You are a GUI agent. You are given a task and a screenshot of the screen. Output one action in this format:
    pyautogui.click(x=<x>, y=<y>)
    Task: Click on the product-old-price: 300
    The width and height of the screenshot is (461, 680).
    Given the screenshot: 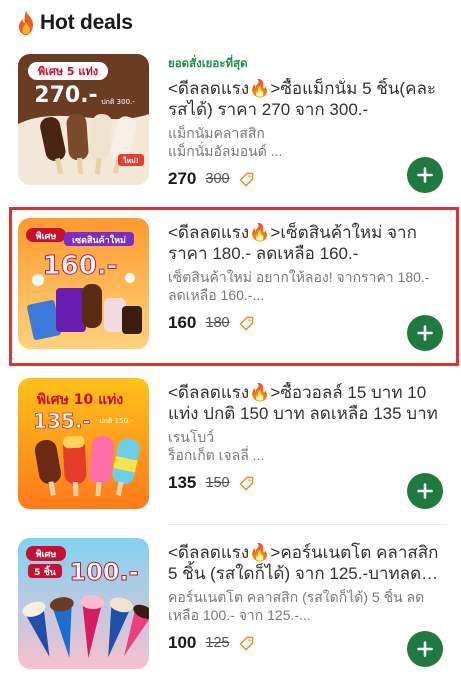 What is the action you would take?
    pyautogui.click(x=217, y=179)
    